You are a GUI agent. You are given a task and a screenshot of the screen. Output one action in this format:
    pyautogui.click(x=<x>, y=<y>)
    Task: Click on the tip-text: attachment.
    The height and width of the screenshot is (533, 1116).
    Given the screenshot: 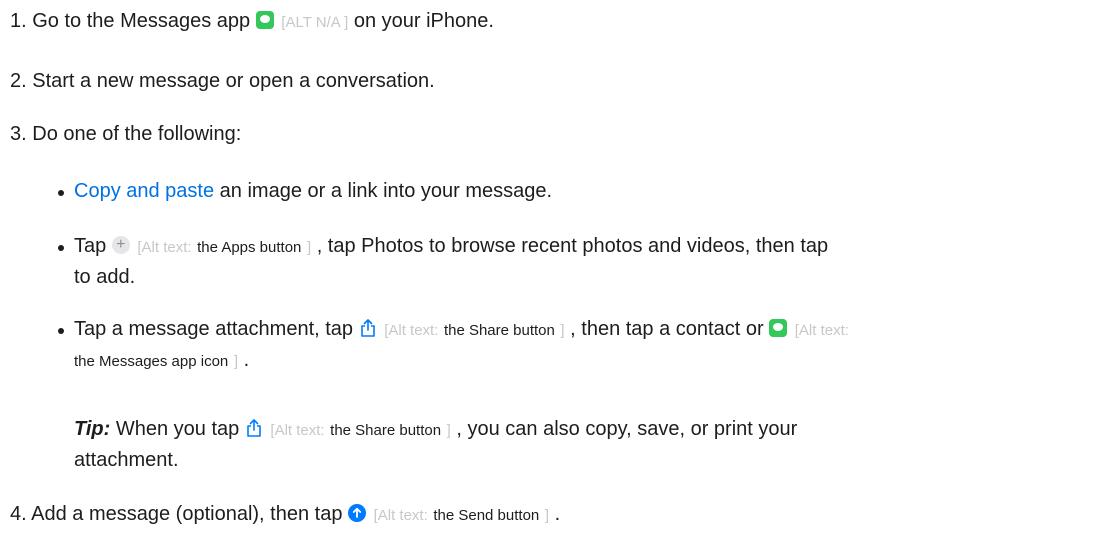 What is the action you would take?
    pyautogui.click(x=126, y=460)
    